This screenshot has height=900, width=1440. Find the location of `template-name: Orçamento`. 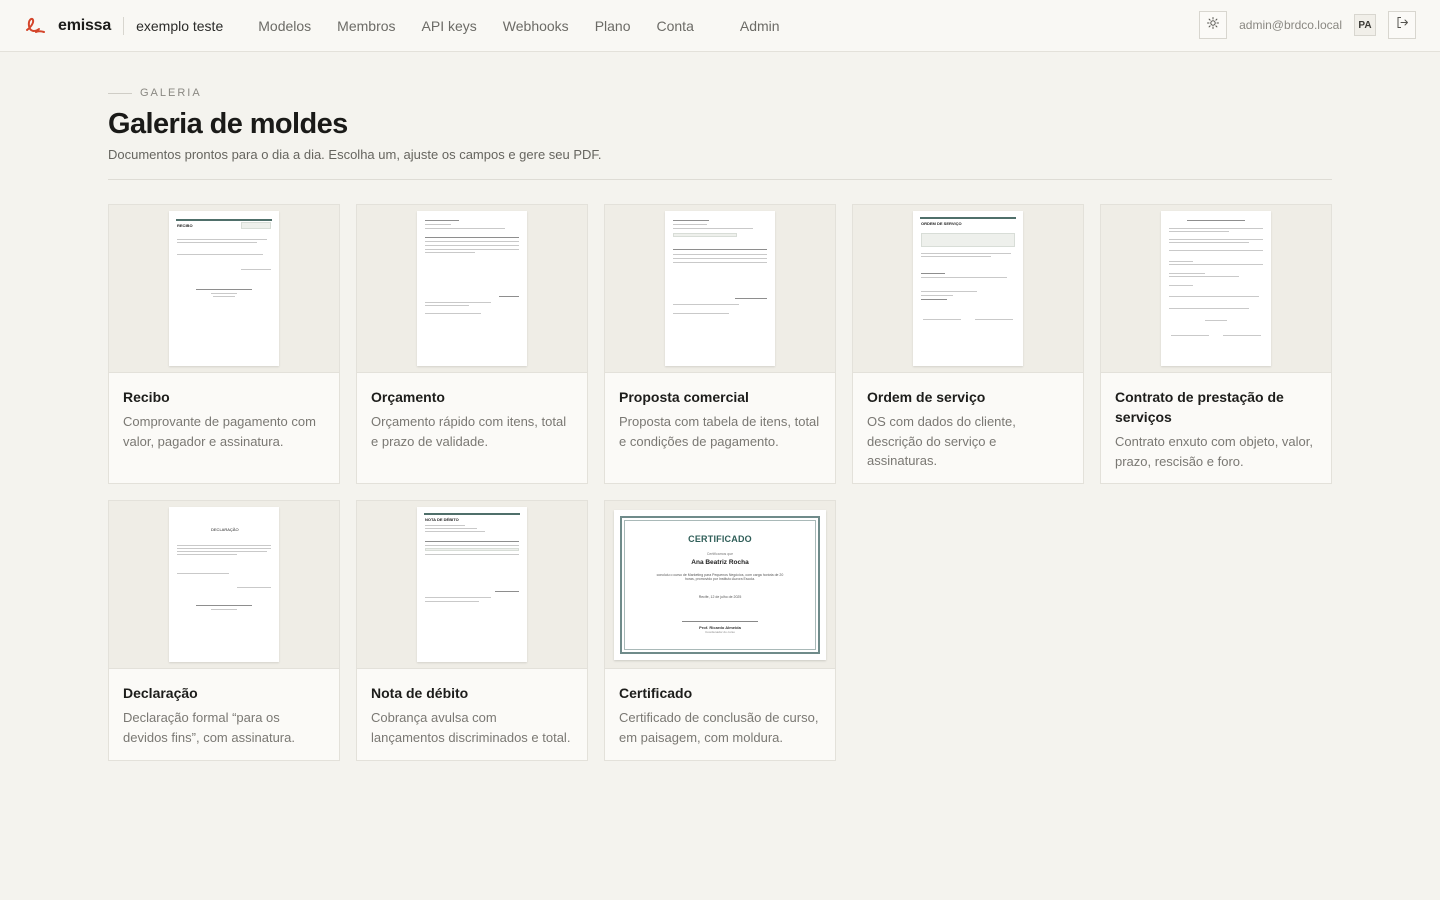

template-name: Orçamento is located at coordinates (408, 397).